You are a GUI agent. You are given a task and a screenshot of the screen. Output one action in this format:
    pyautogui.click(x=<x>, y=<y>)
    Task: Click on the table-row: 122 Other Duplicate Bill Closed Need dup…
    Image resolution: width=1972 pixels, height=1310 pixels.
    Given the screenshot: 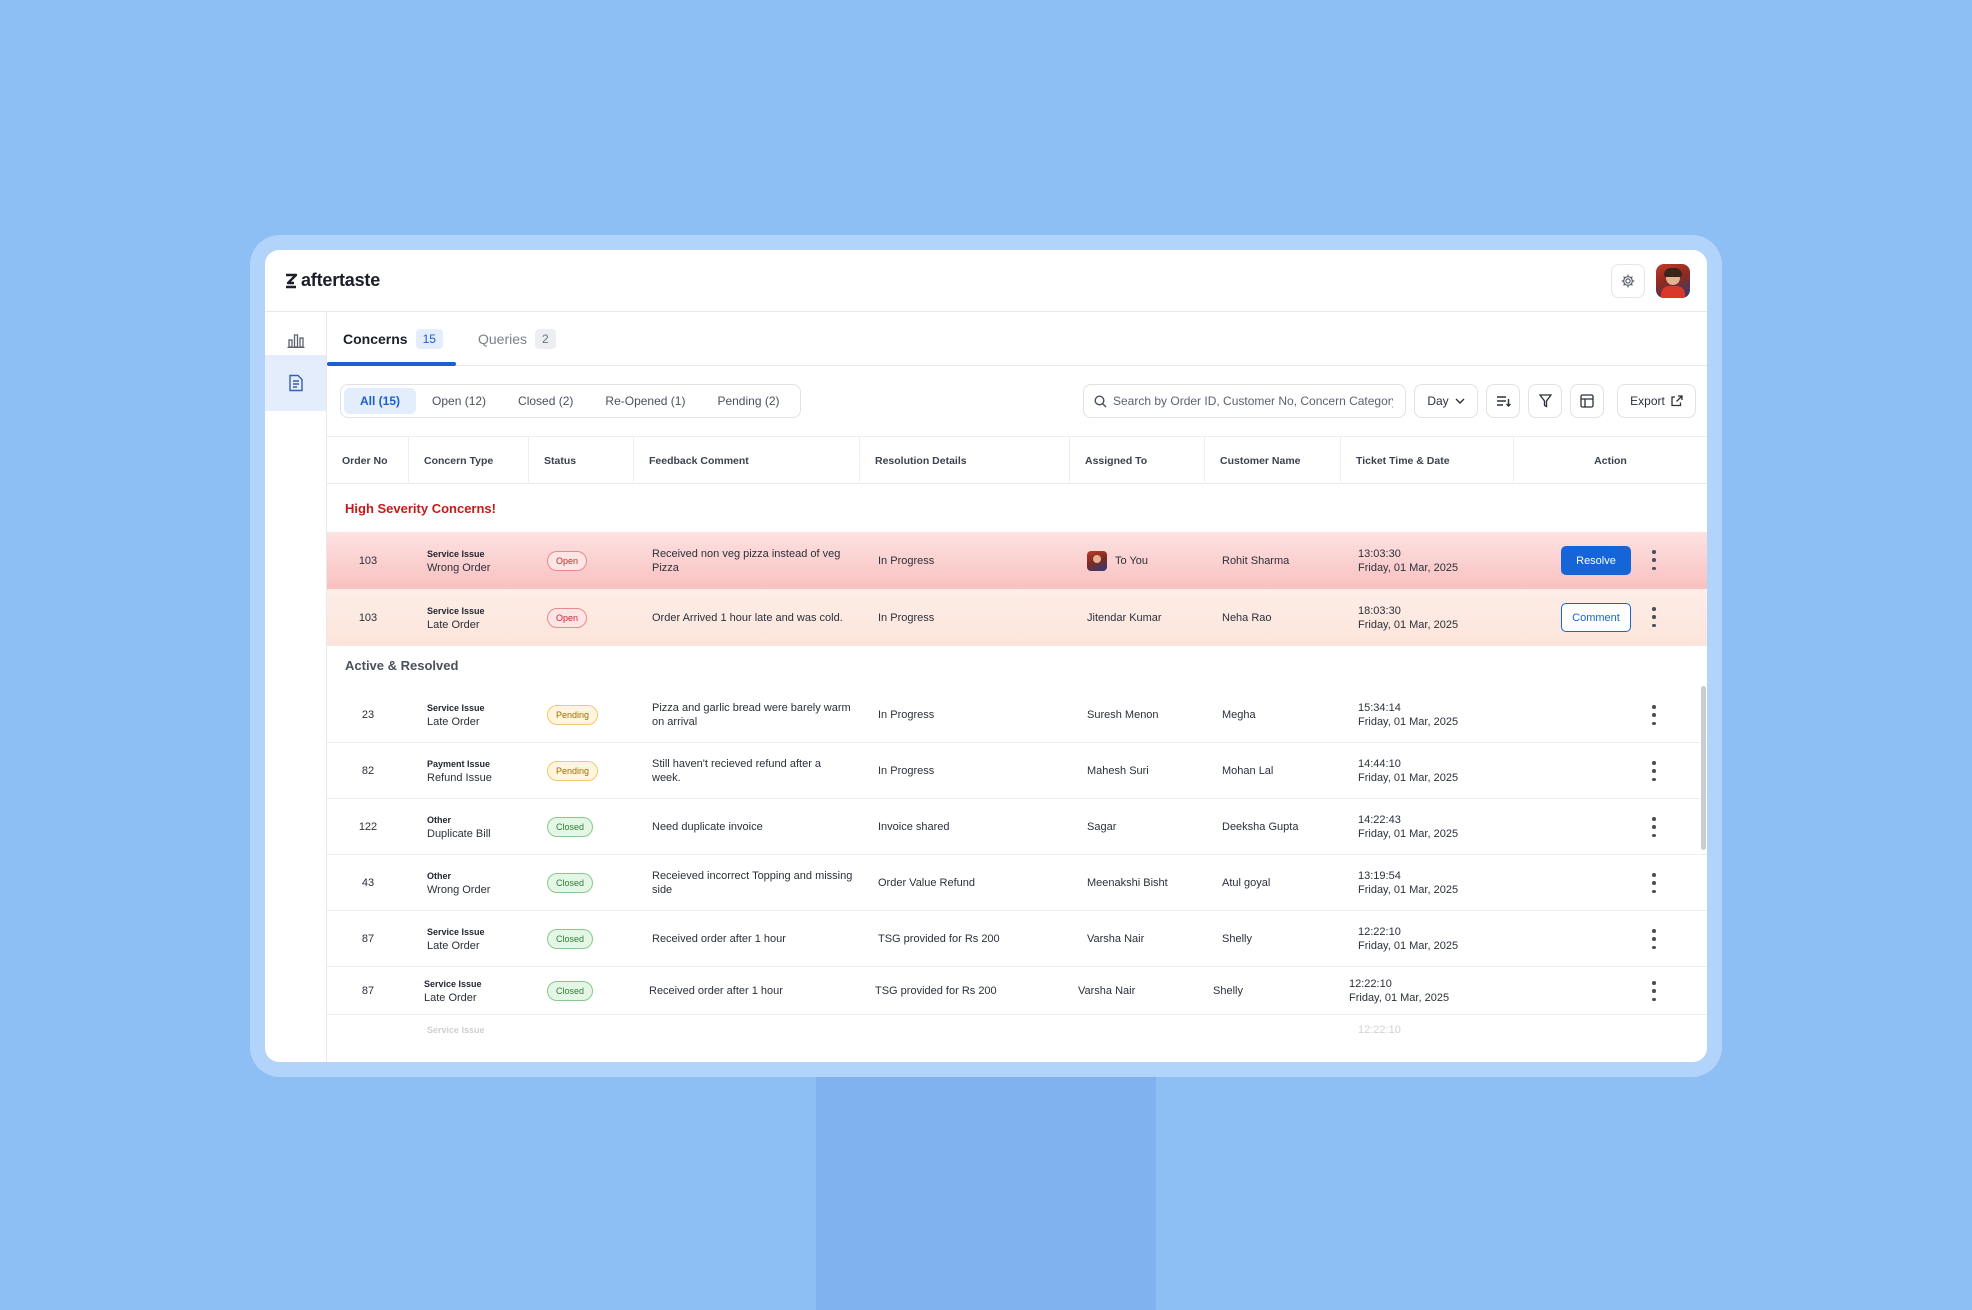 What is the action you would take?
    pyautogui.click(x=1017, y=827)
    